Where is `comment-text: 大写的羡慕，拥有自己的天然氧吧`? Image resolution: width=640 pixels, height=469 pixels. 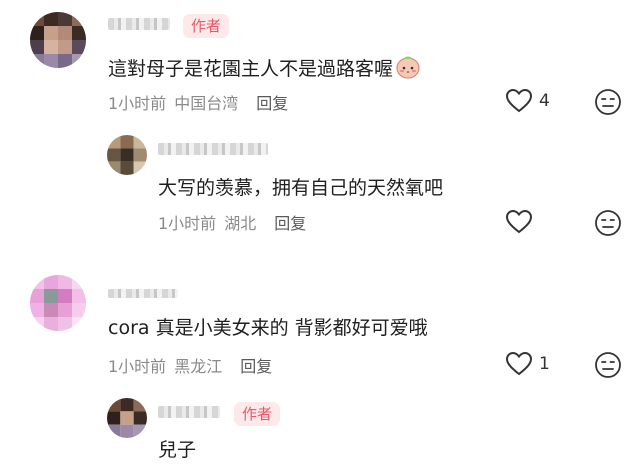 comment-text: 大写的羡慕，拥有自己的天然氧吧 is located at coordinates (300, 188).